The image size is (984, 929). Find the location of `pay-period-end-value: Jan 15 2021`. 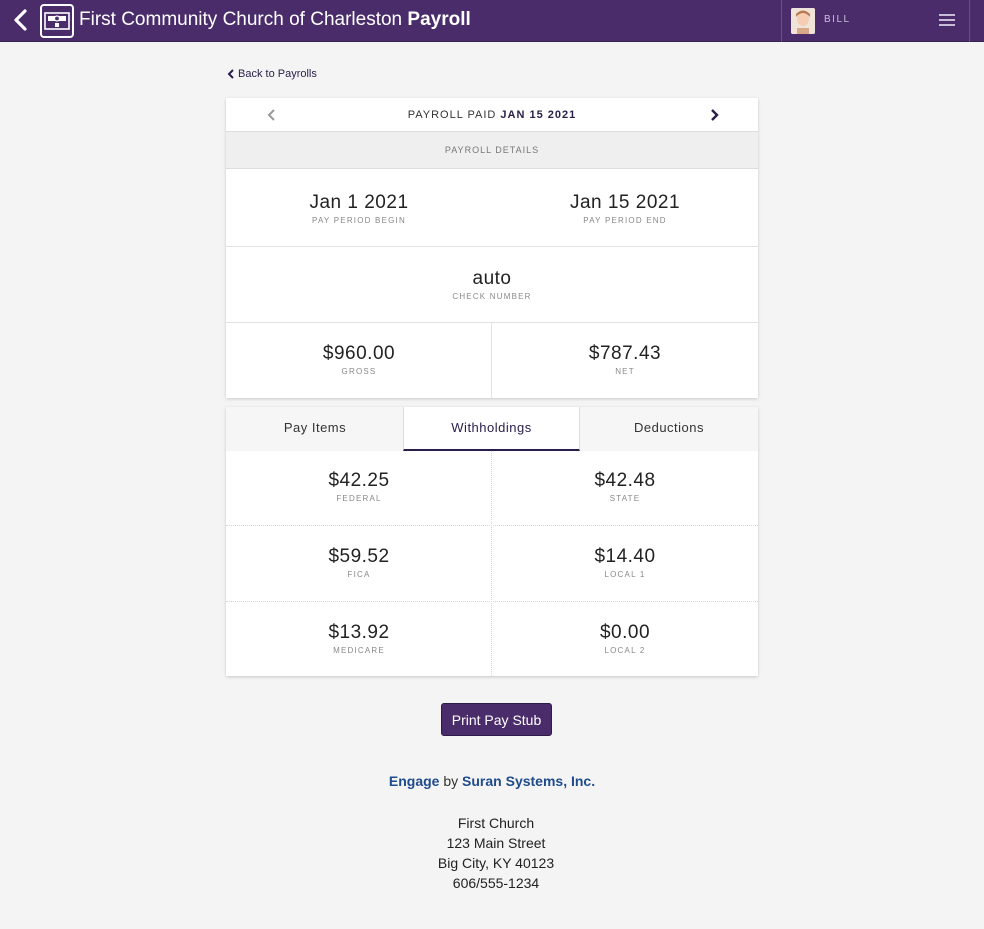

pay-period-end-value: Jan 15 2021 is located at coordinates (625, 202).